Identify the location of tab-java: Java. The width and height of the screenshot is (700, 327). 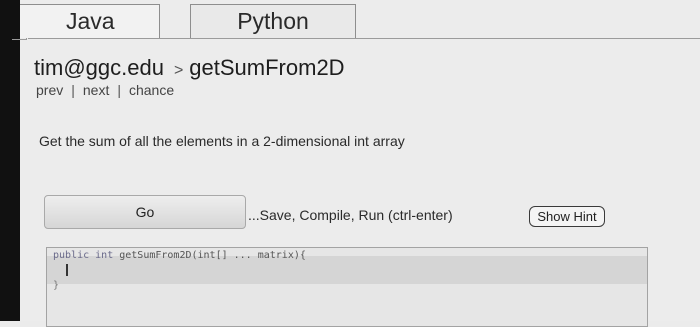
(90, 21).